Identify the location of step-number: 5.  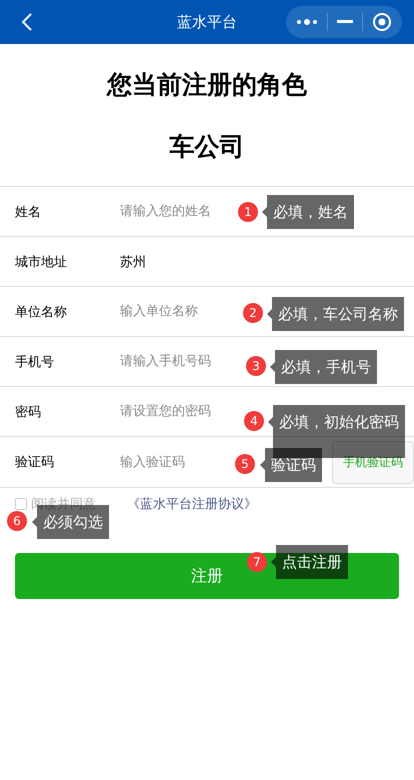
(245, 464).